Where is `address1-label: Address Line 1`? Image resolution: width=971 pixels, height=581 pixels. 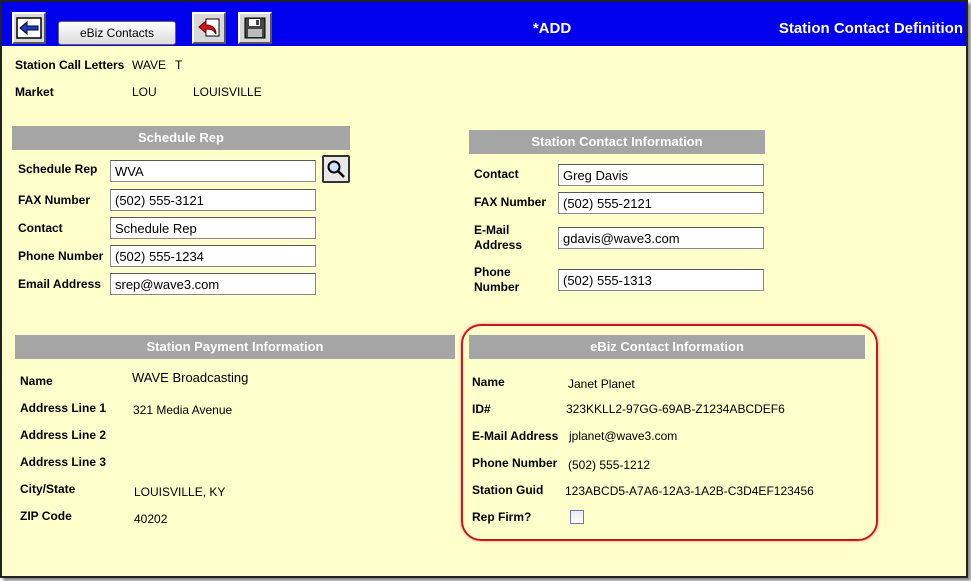
address1-label: Address Line 1 is located at coordinates (63, 408).